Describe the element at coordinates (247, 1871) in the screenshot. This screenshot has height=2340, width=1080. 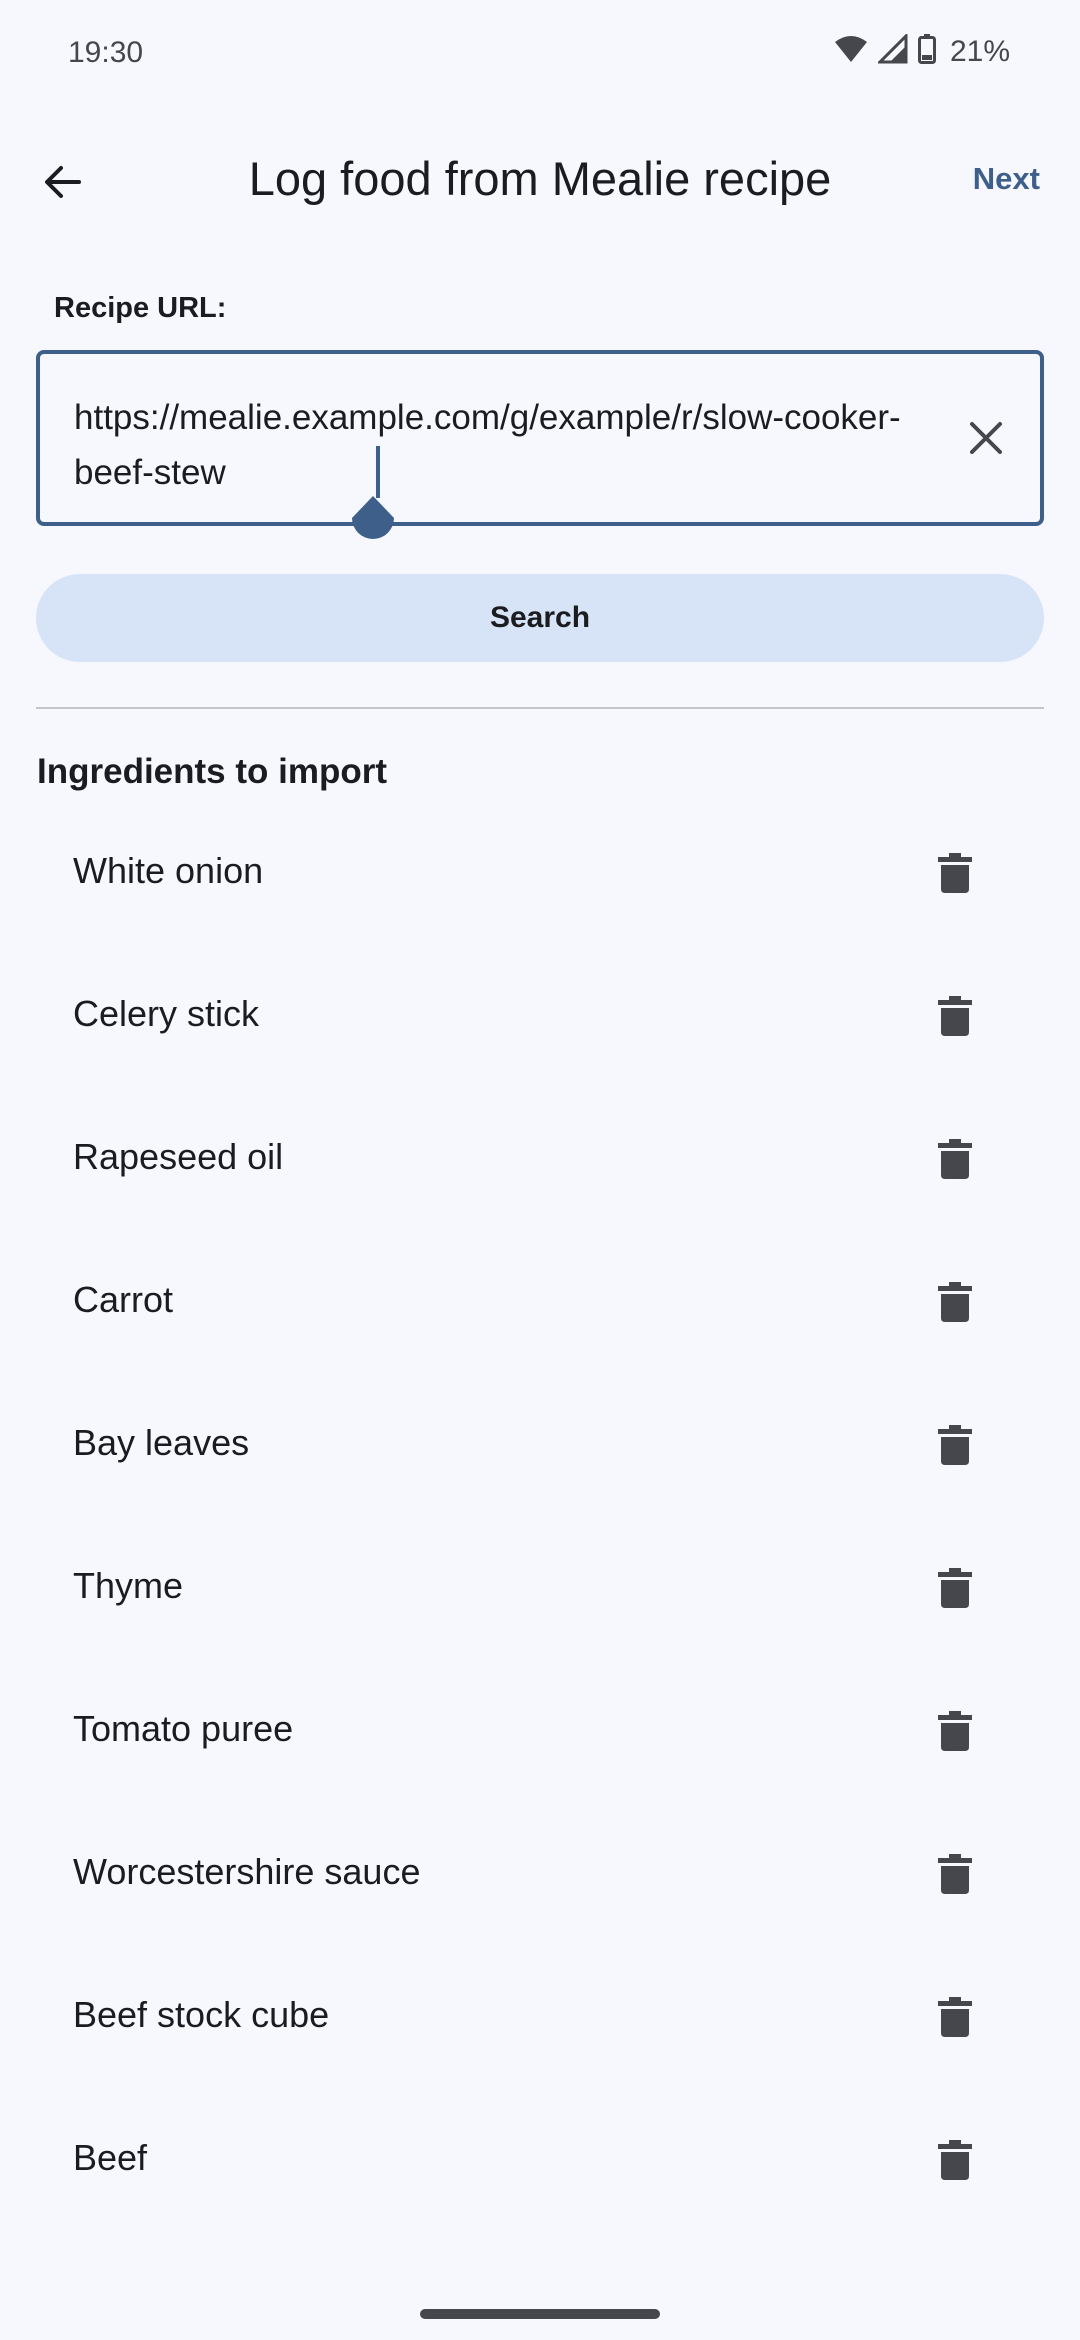
I see `ingredient-name: Worcestershire sauce` at that location.